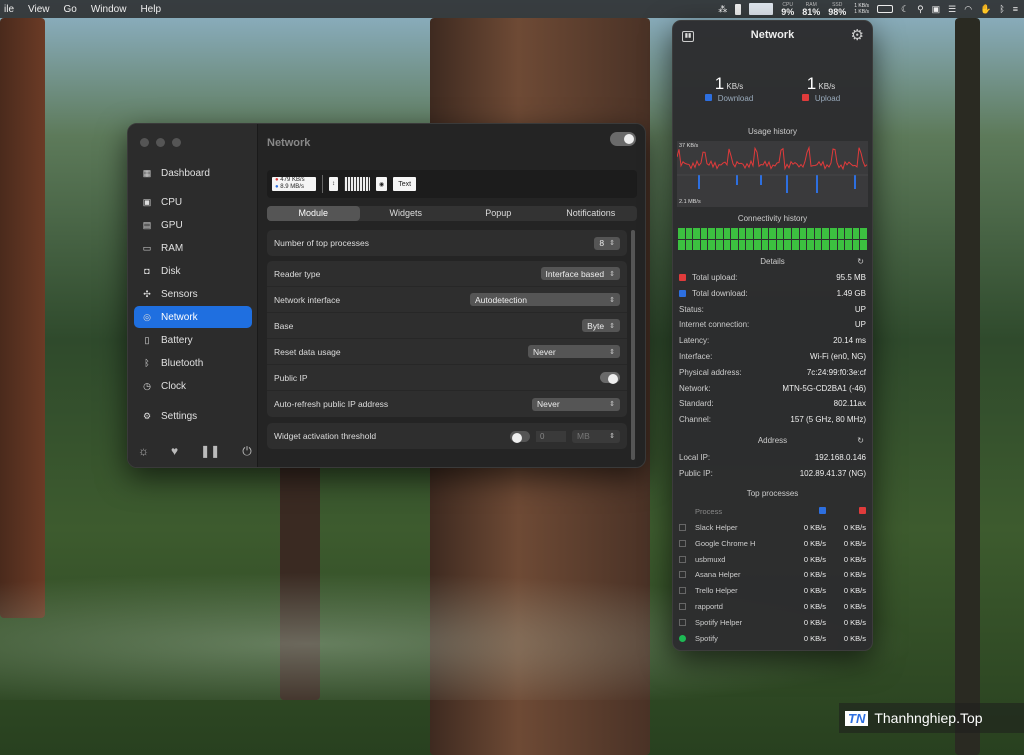 This screenshot has width=1024, height=755. I want to click on sidebar-item-gpu: ▤ GPU, so click(193, 225).